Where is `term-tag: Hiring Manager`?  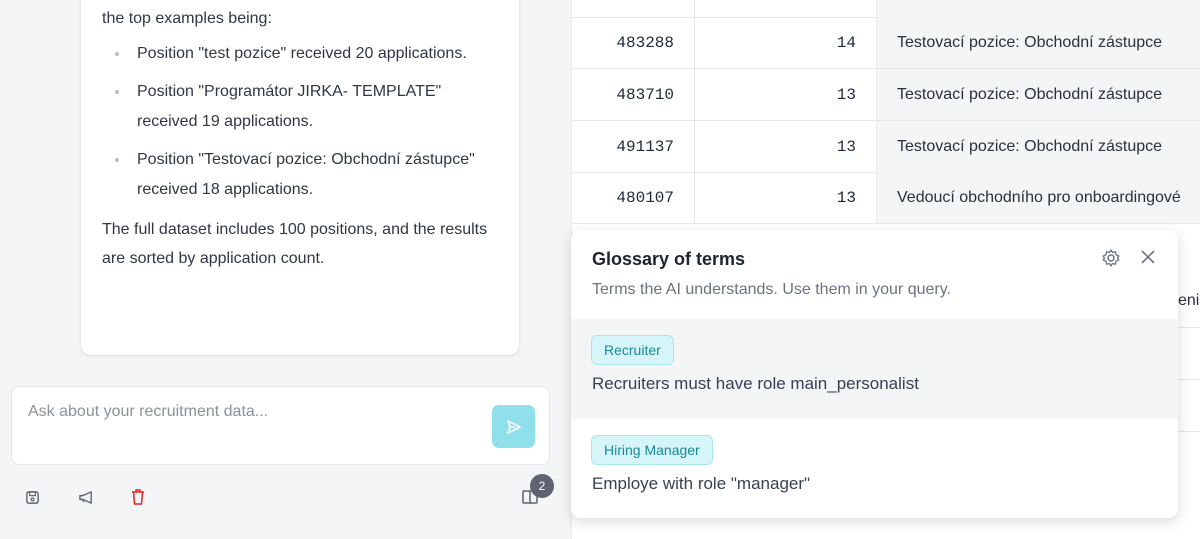 term-tag: Hiring Manager is located at coordinates (652, 450).